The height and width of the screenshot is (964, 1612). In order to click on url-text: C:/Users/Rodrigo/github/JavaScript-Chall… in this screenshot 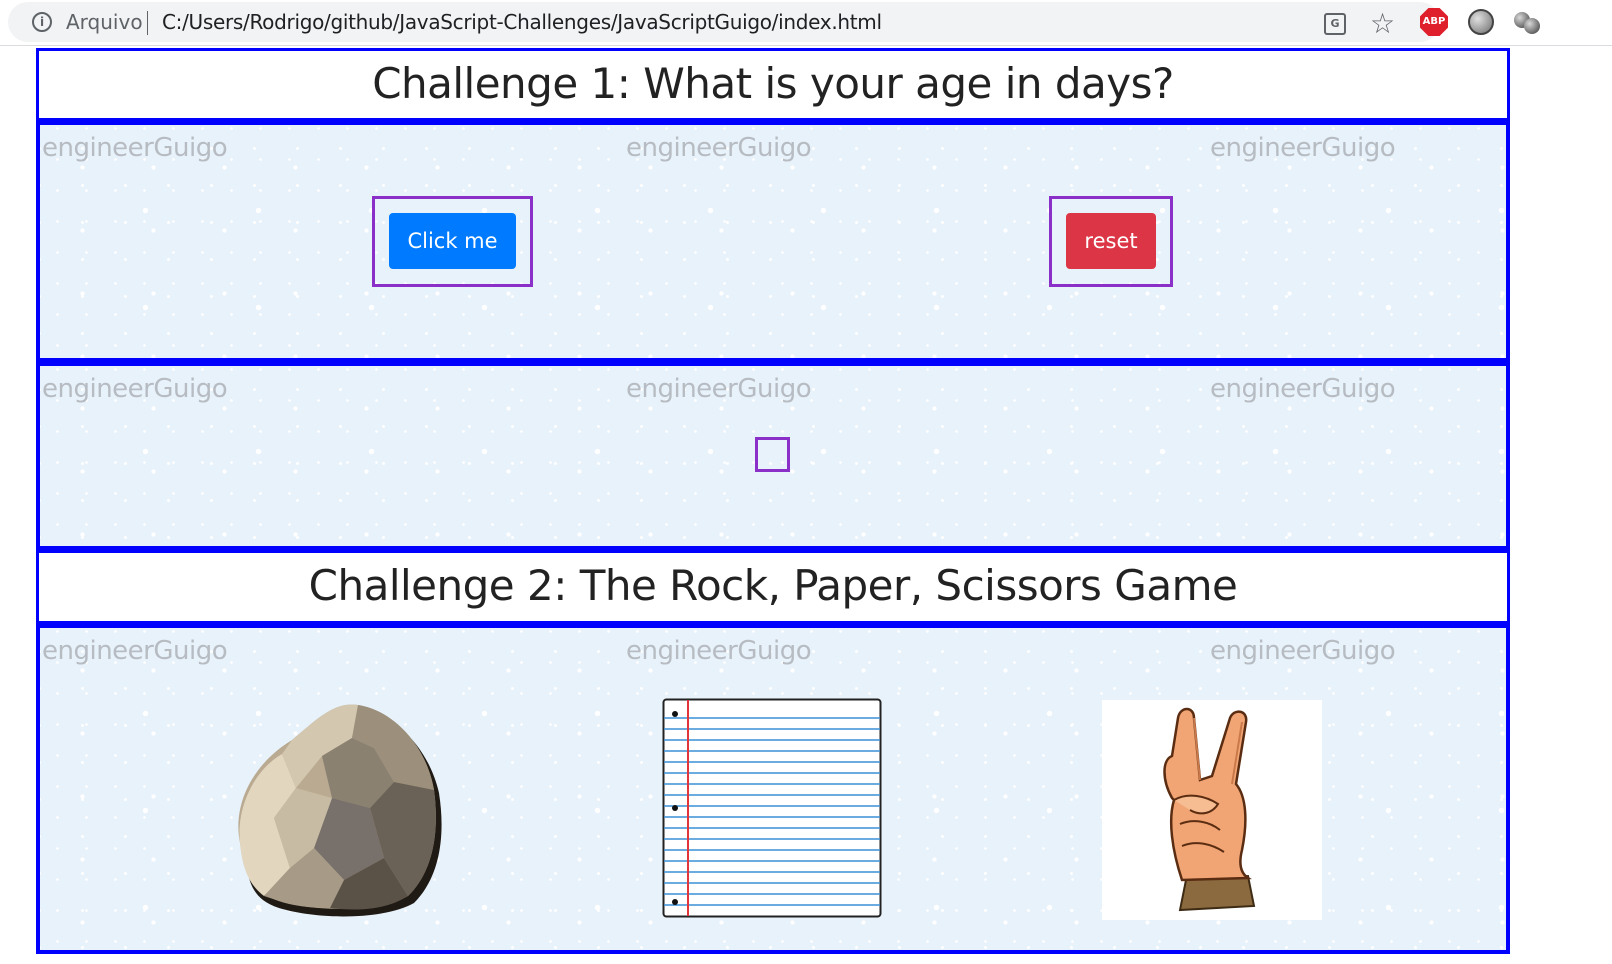, I will do `click(522, 22)`.